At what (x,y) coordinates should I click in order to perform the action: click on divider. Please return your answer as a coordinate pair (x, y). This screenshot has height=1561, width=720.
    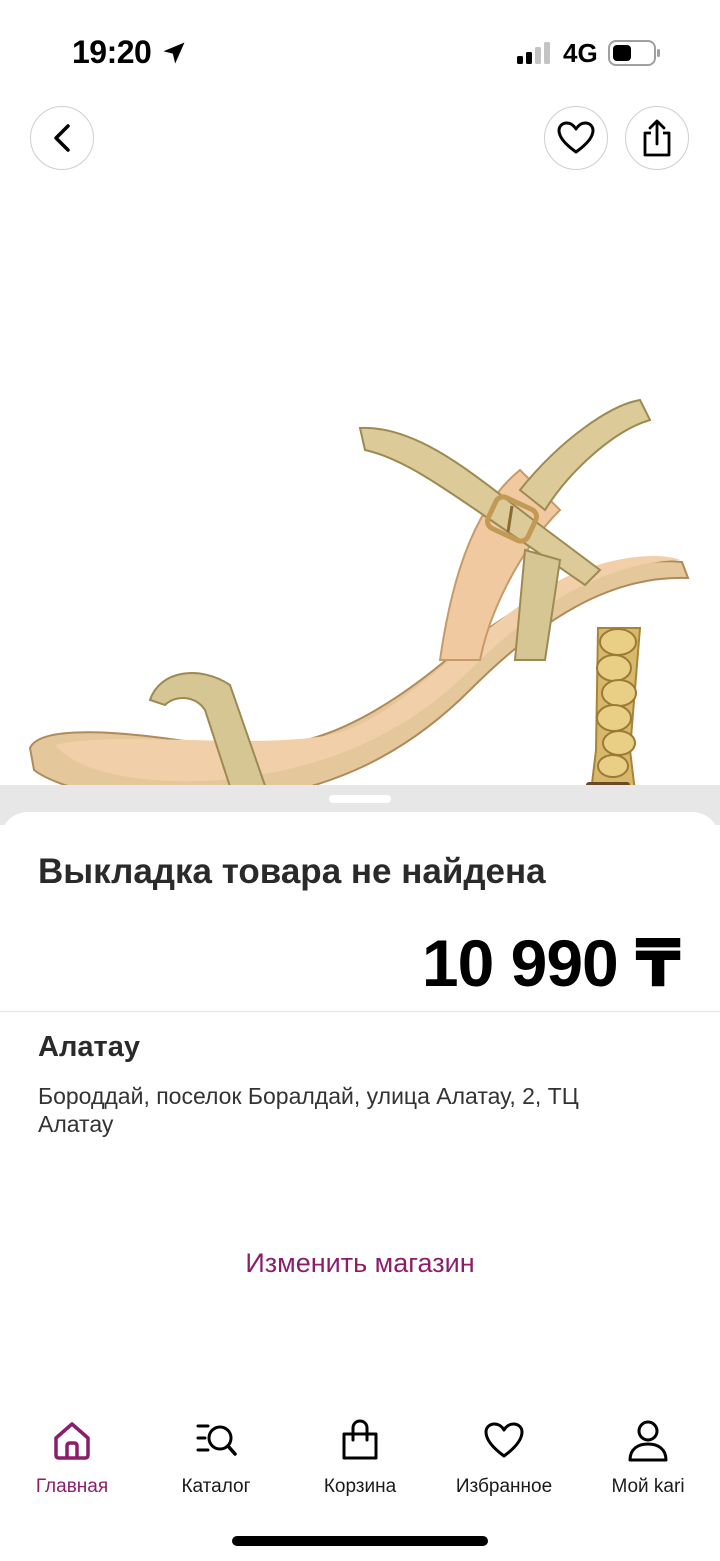
    Looking at the image, I should click on (360, 1011).